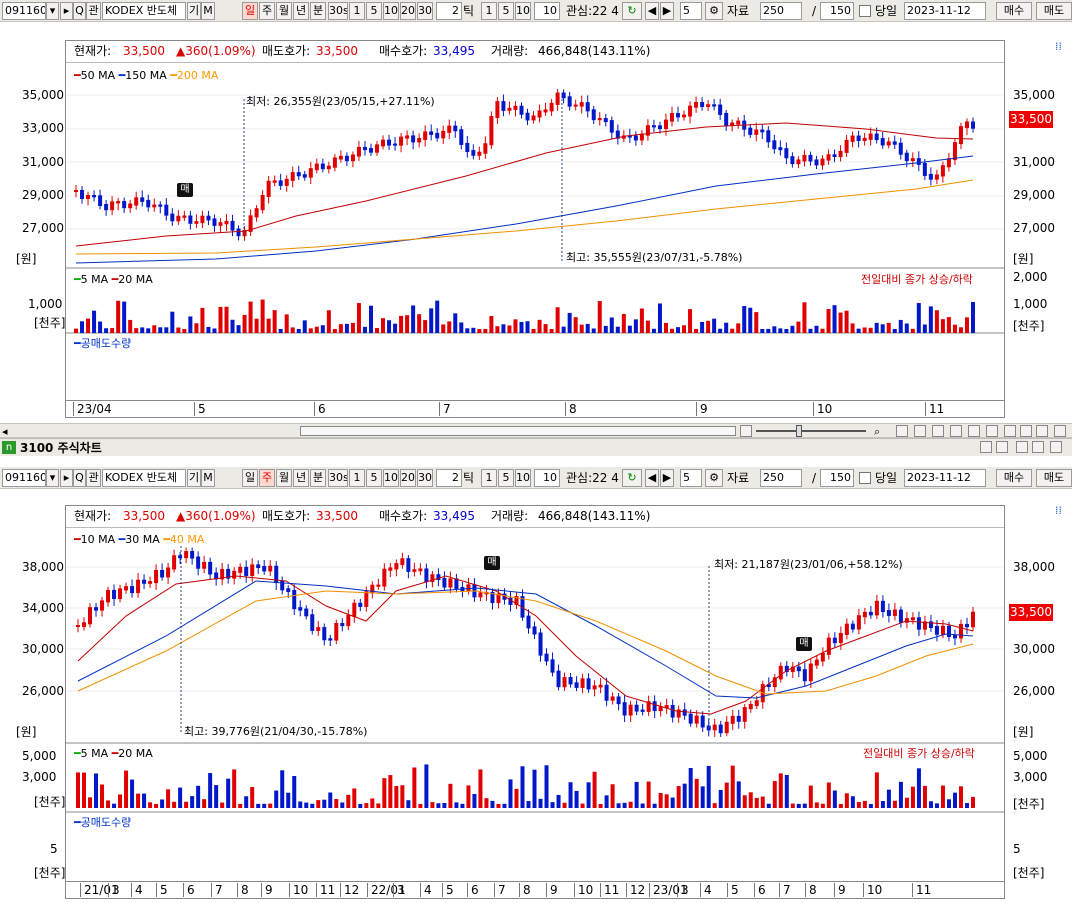 The width and height of the screenshot is (1072, 903). I want to click on zoom-icon: ⌕, so click(880, 431).